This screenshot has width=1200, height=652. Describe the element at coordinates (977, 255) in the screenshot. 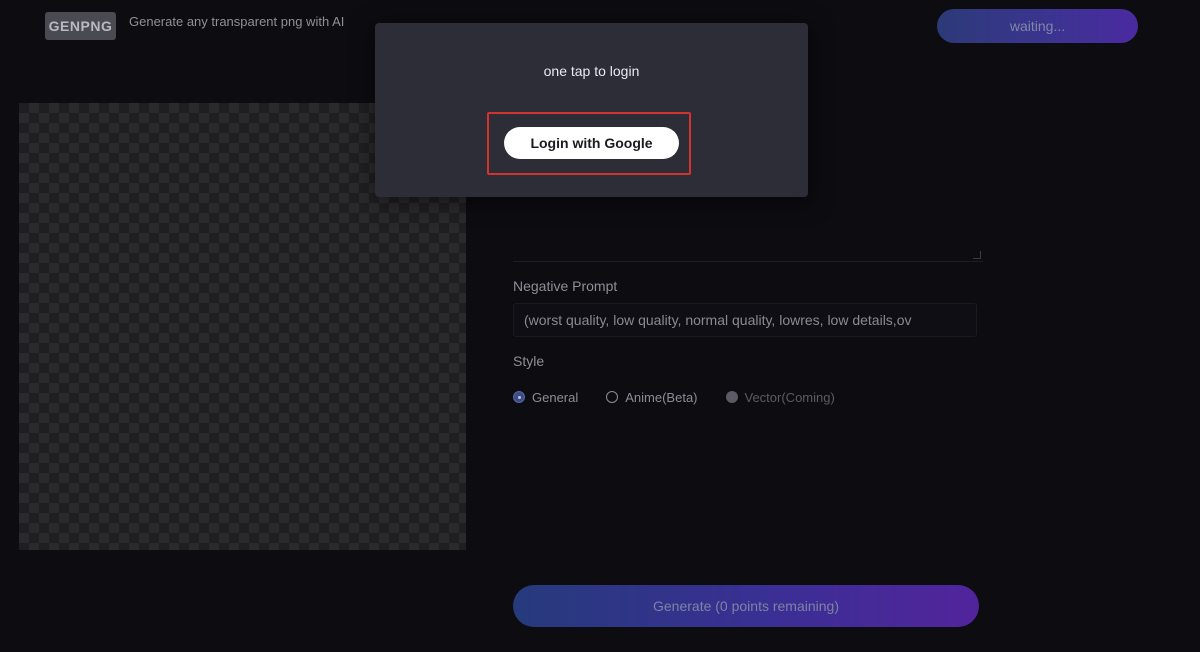

I see `resize-handle-icon` at that location.